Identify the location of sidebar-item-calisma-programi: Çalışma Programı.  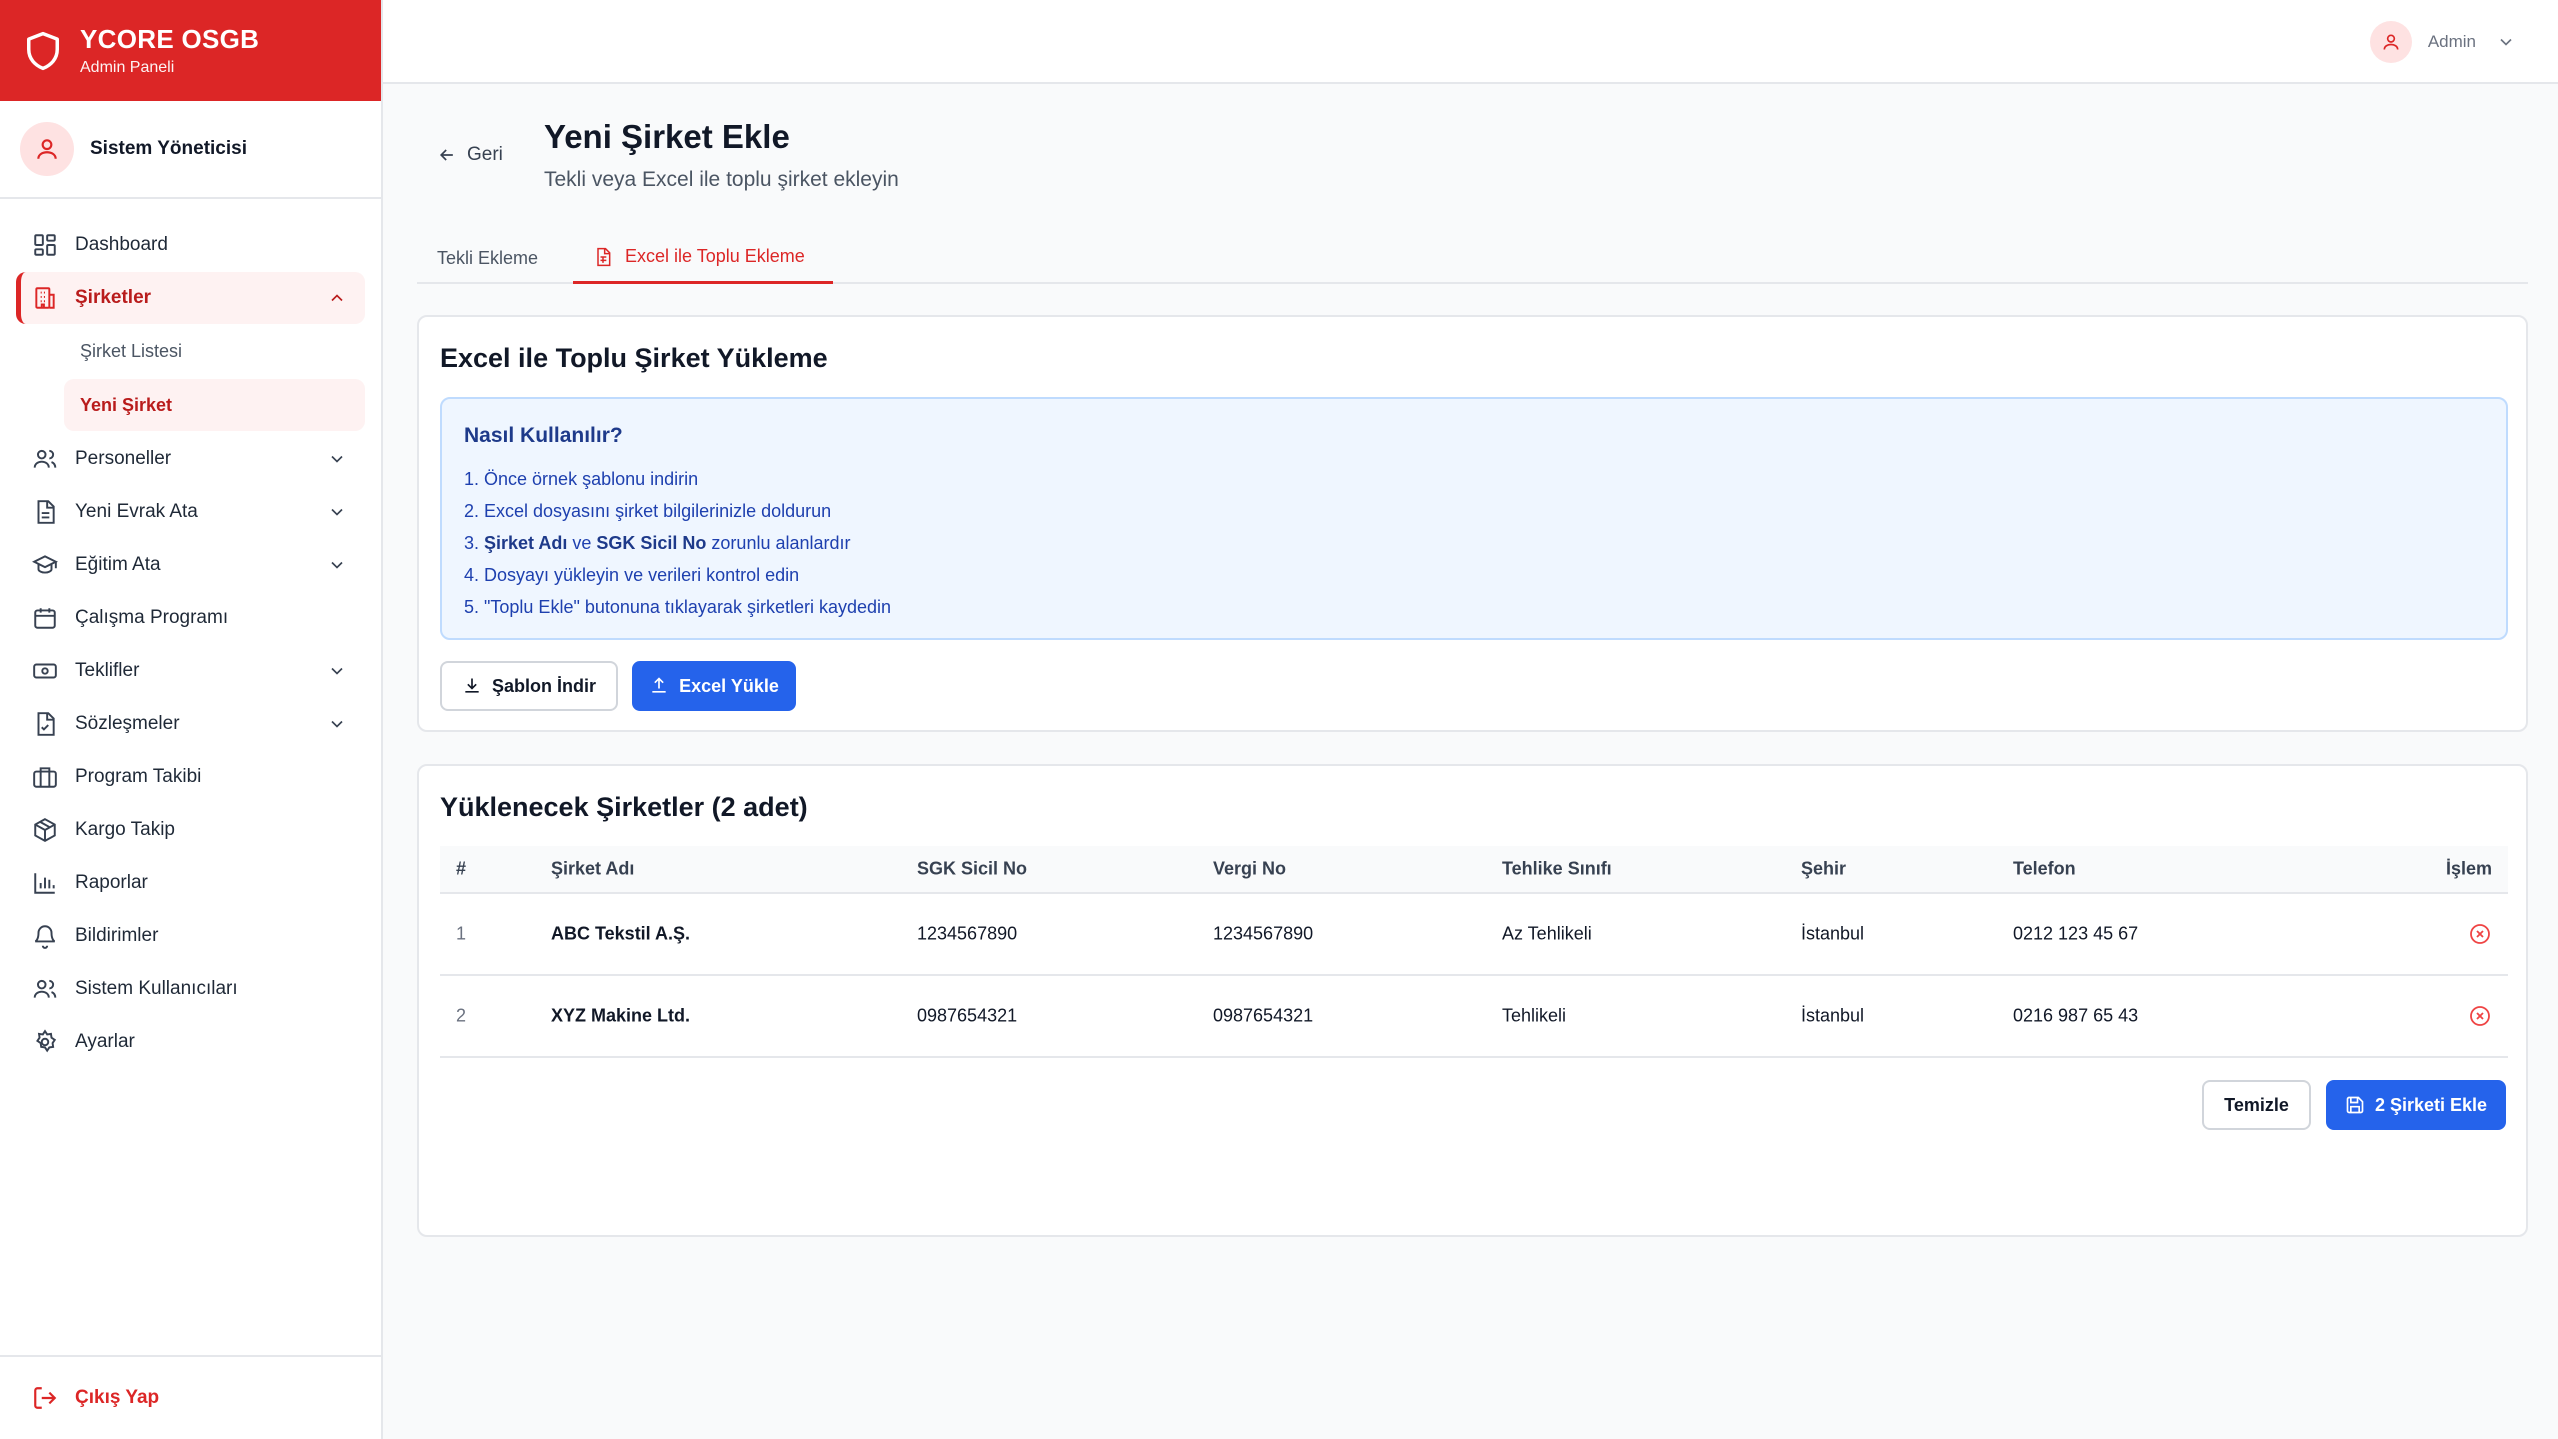
(190, 618).